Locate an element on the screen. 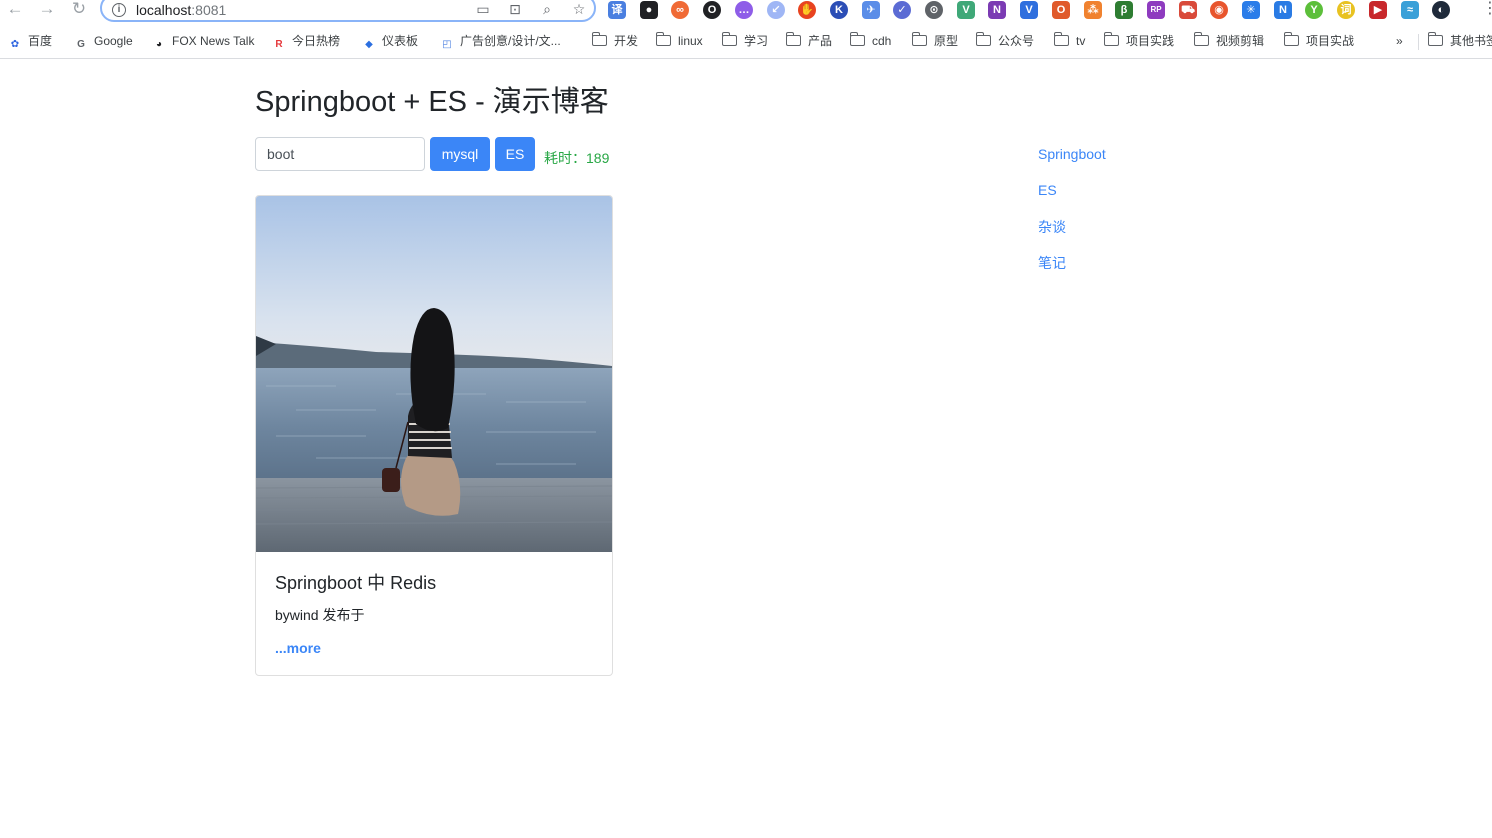 Image resolution: width=1492 pixels, height=838 pixels. bookmark-folder: cdh is located at coordinates (870, 41).